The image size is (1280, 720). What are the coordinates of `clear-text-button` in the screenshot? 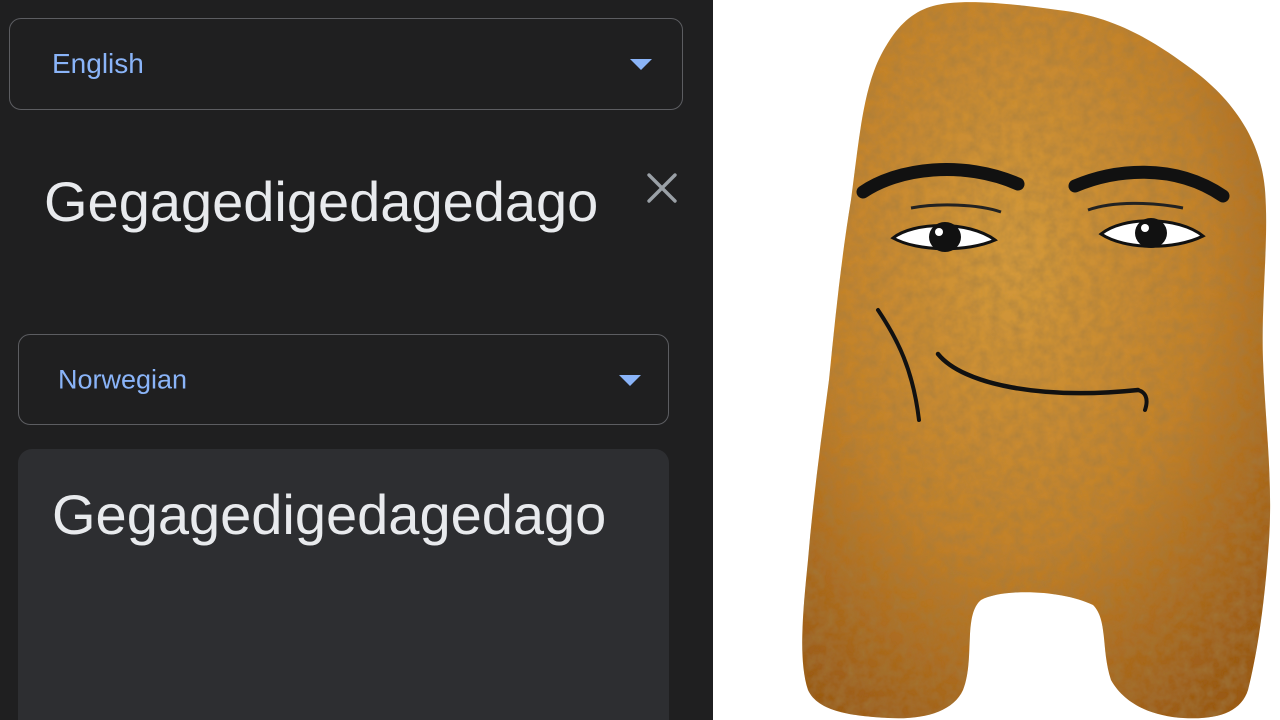 It's located at (662, 188).